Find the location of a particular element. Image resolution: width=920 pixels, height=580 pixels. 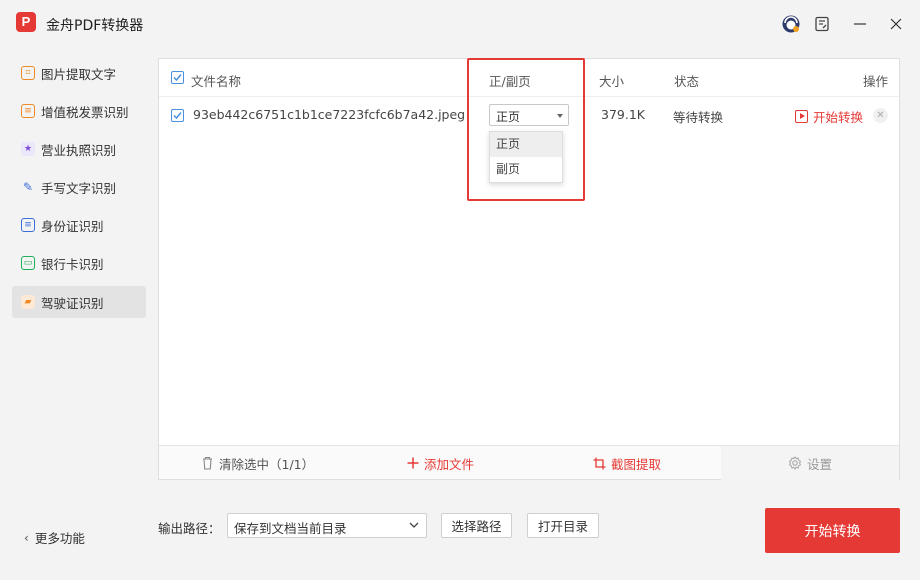

sidebar-item-id-card: ≡ 身份证识别 is located at coordinates (79, 225).